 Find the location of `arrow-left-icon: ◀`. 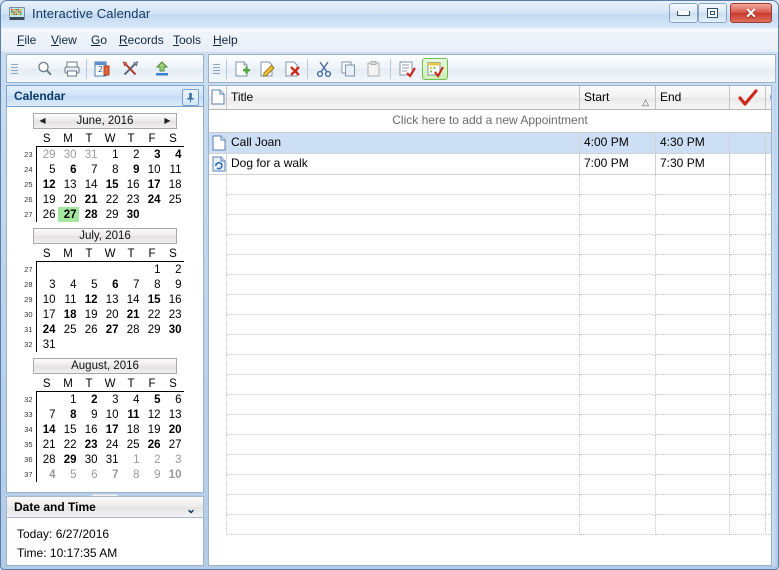

arrow-left-icon: ◀ is located at coordinates (42, 121).